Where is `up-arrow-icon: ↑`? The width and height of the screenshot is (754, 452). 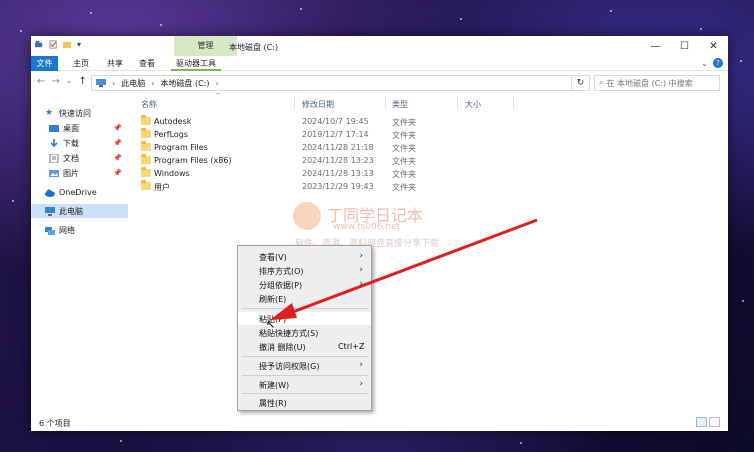
up-arrow-icon: ↑ is located at coordinates (82, 81).